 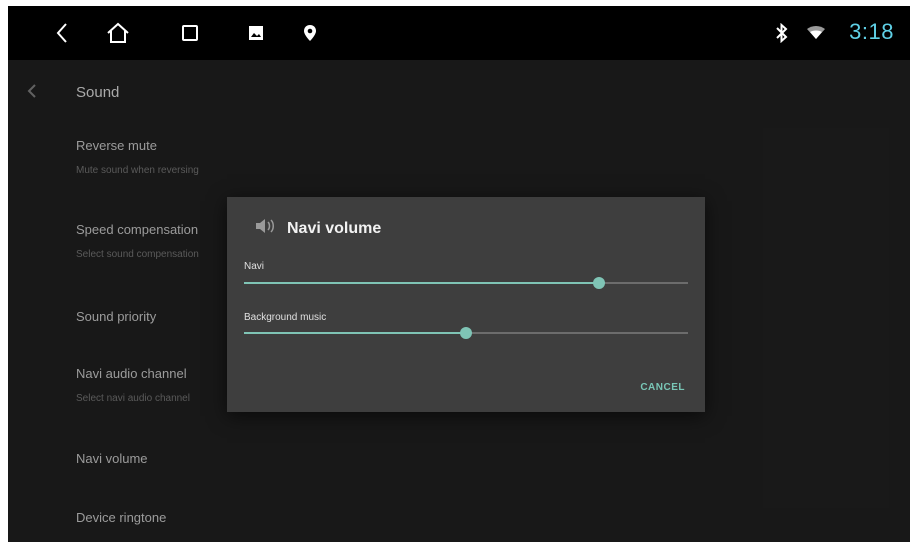 What do you see at coordinates (62, 33) in the screenshot?
I see `back-icon` at bounding box center [62, 33].